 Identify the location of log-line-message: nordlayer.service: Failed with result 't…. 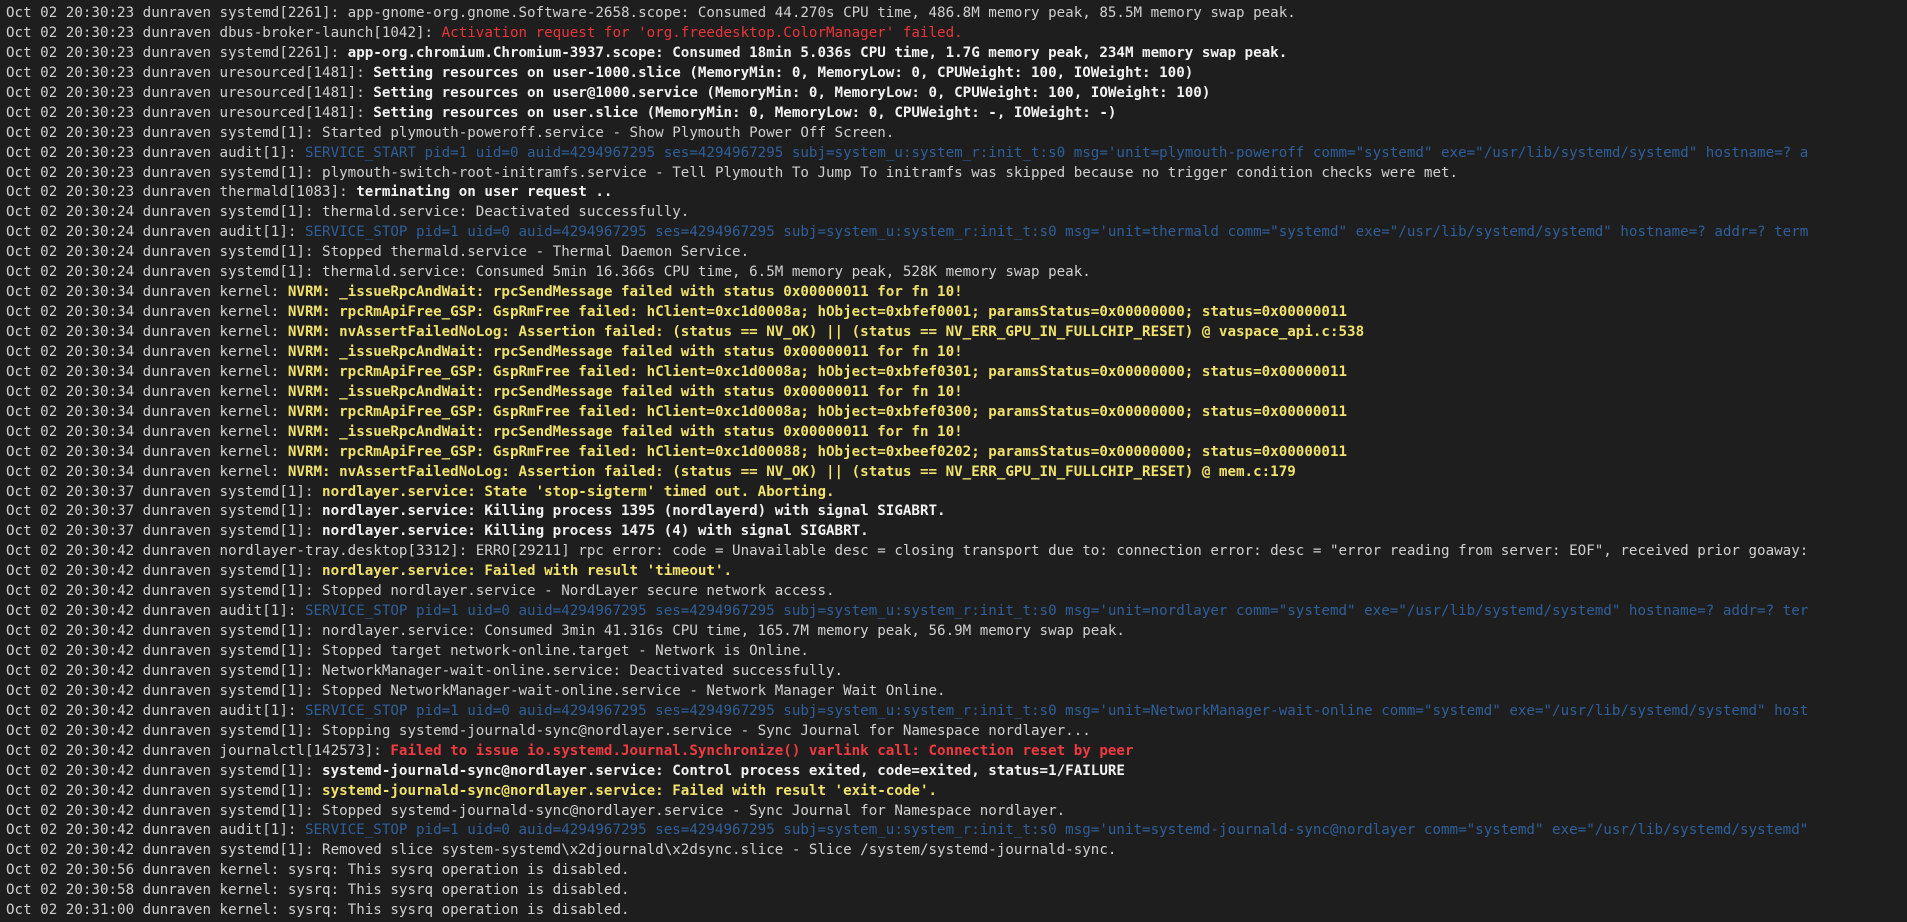
(527, 571).